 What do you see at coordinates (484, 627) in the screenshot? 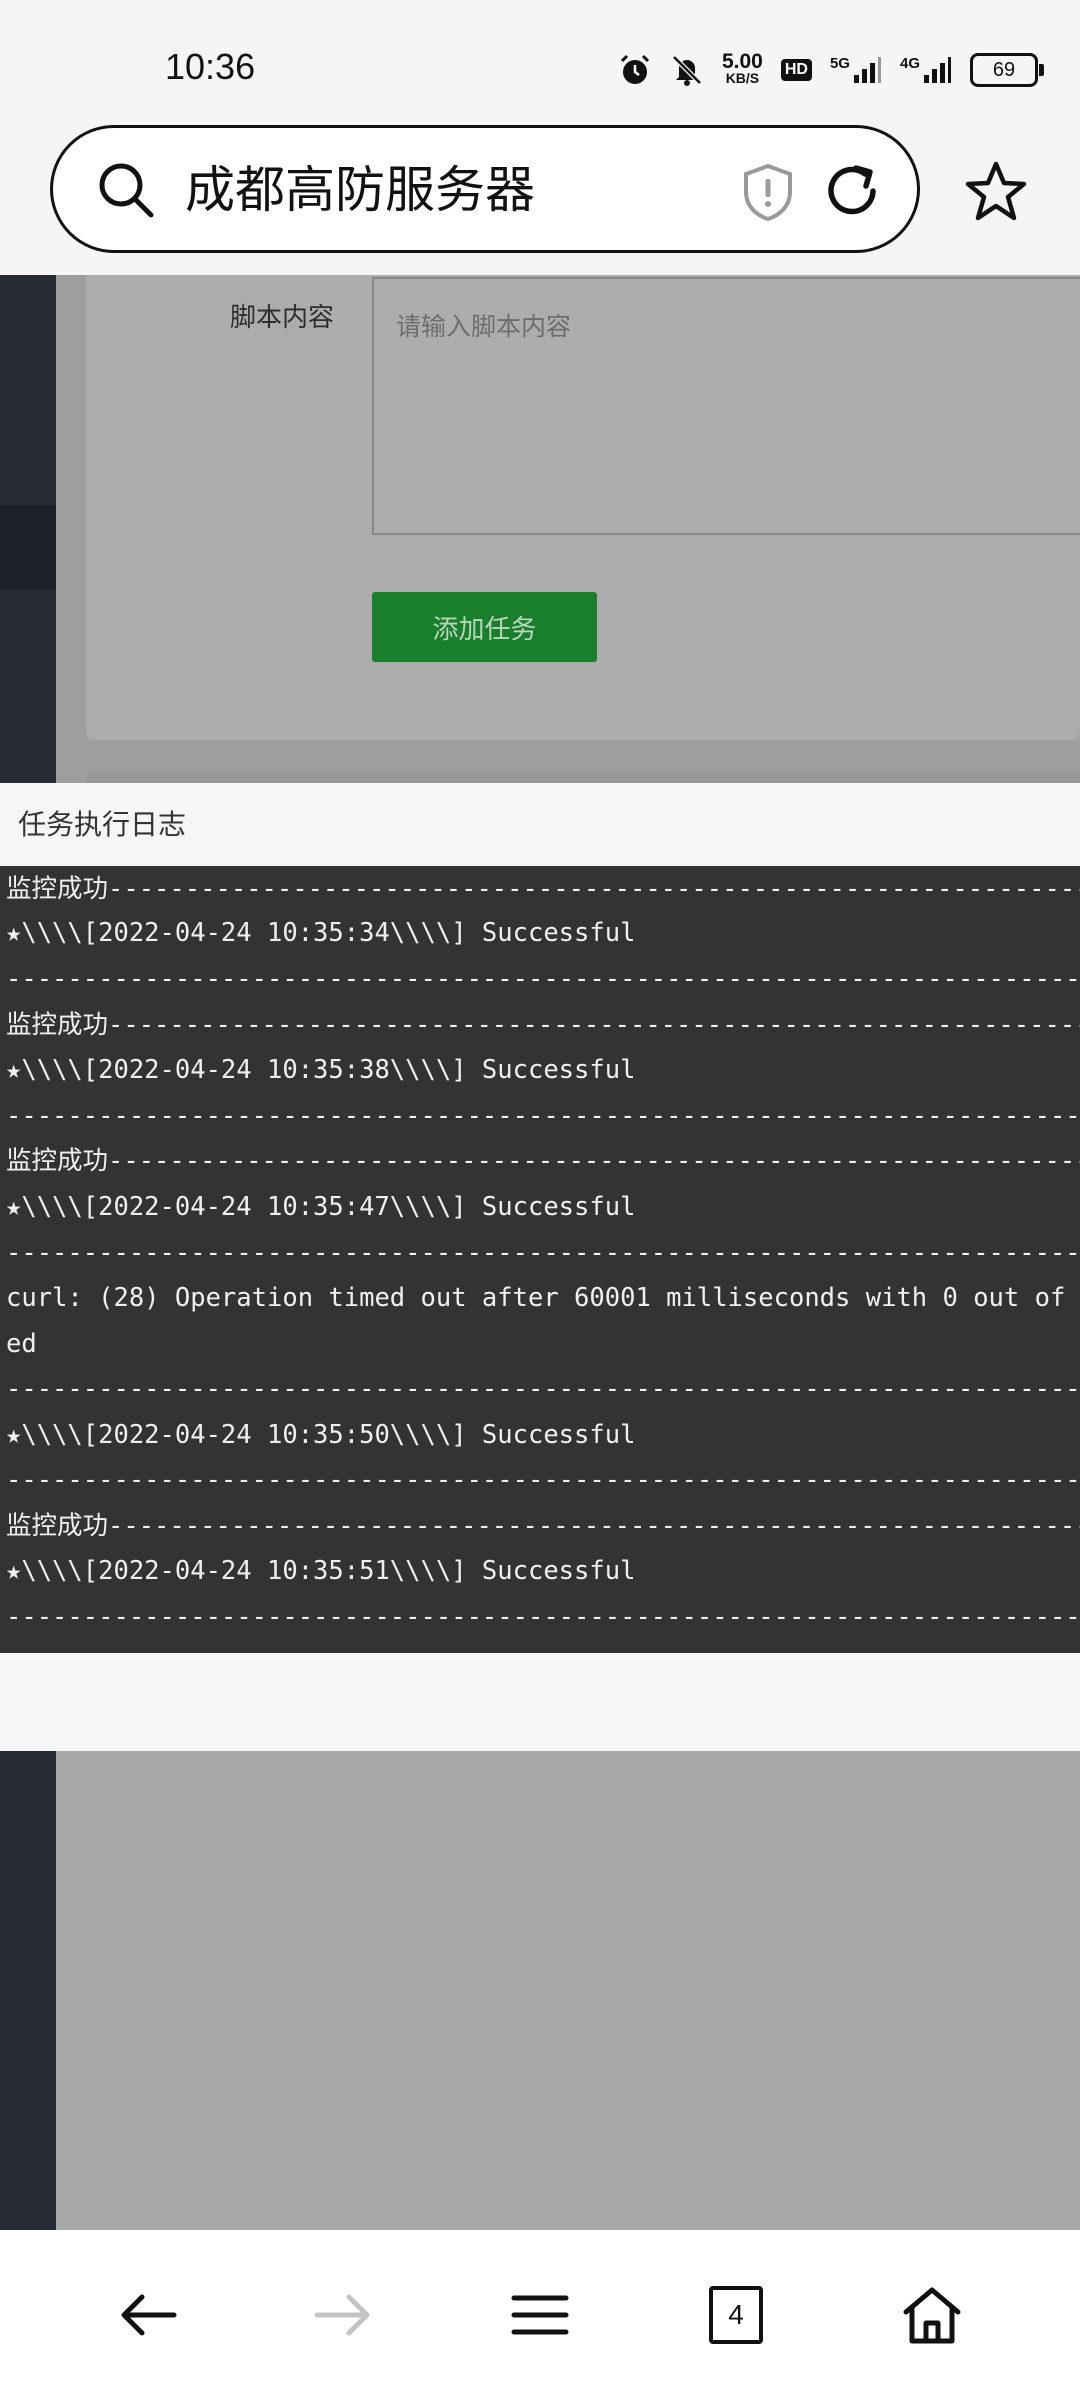
I see `add-task-button: 添加任务` at bounding box center [484, 627].